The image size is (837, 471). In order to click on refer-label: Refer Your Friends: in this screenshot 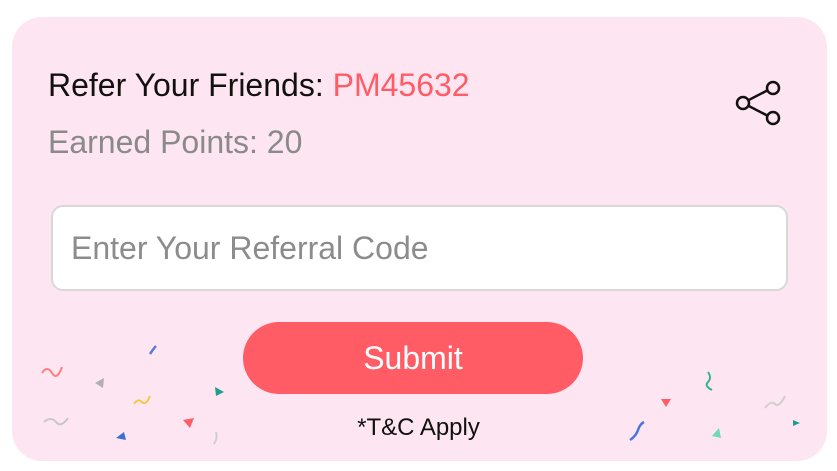, I will do `click(190, 85)`.